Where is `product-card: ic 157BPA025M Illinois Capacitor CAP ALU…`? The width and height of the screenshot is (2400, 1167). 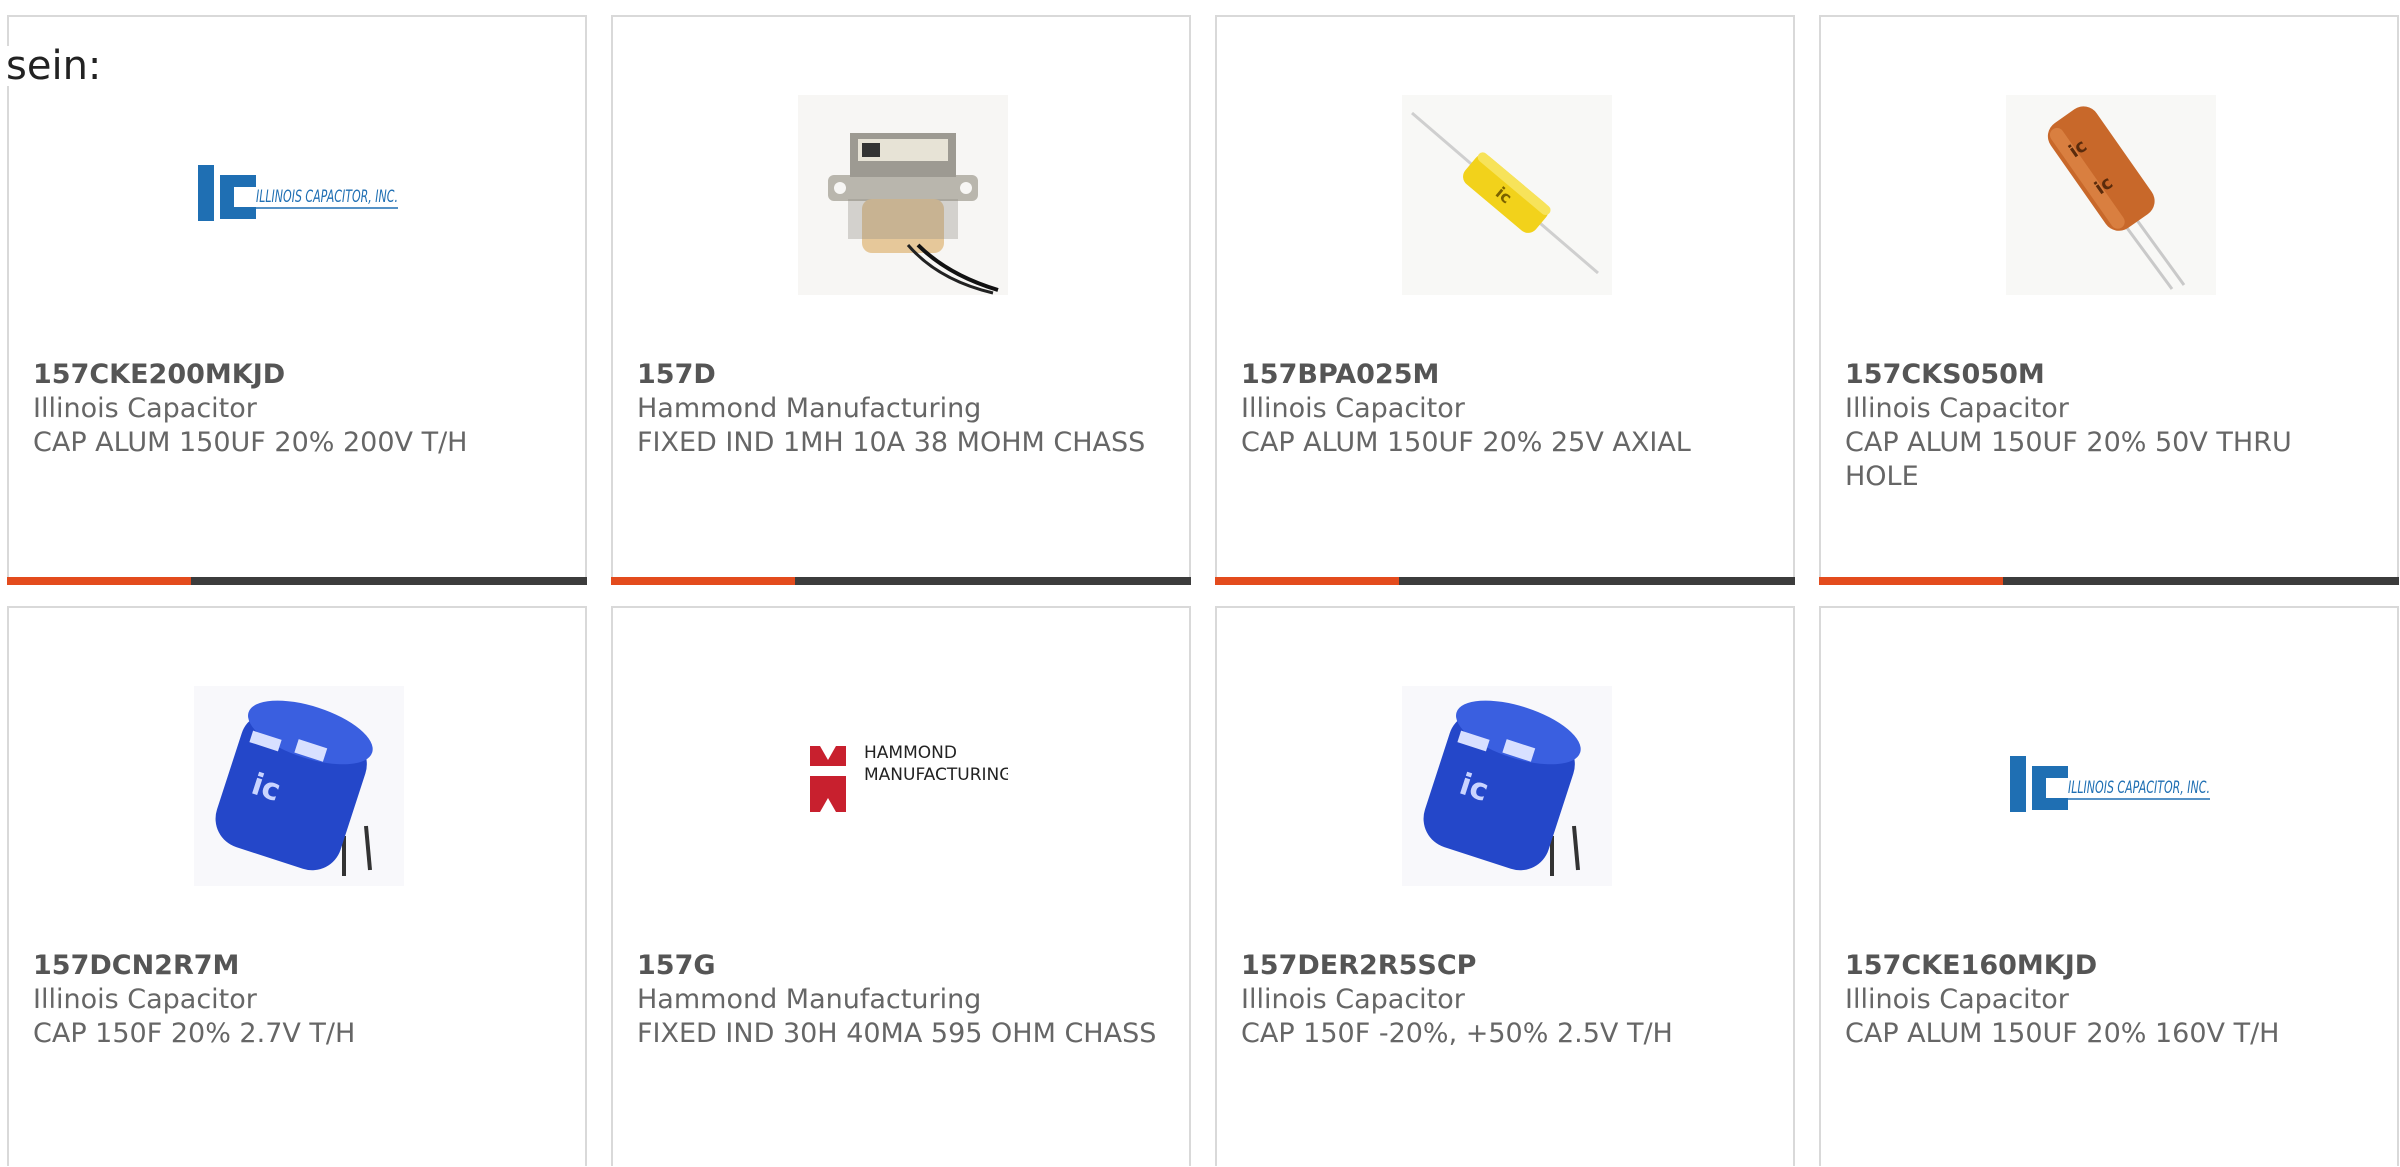 product-card: ic 157BPA025M Illinois Capacitor CAP ALU… is located at coordinates (1505, 300).